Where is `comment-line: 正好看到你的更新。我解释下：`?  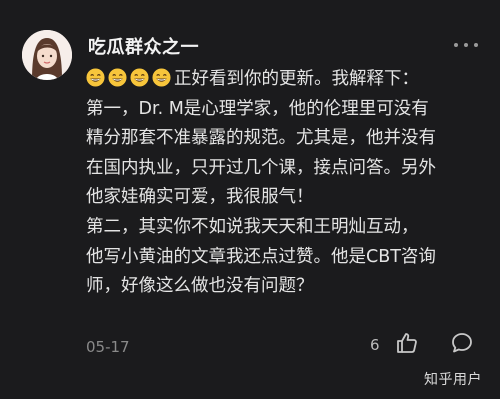
comment-line: 正好看到你的更新。我解释下： is located at coordinates (296, 79).